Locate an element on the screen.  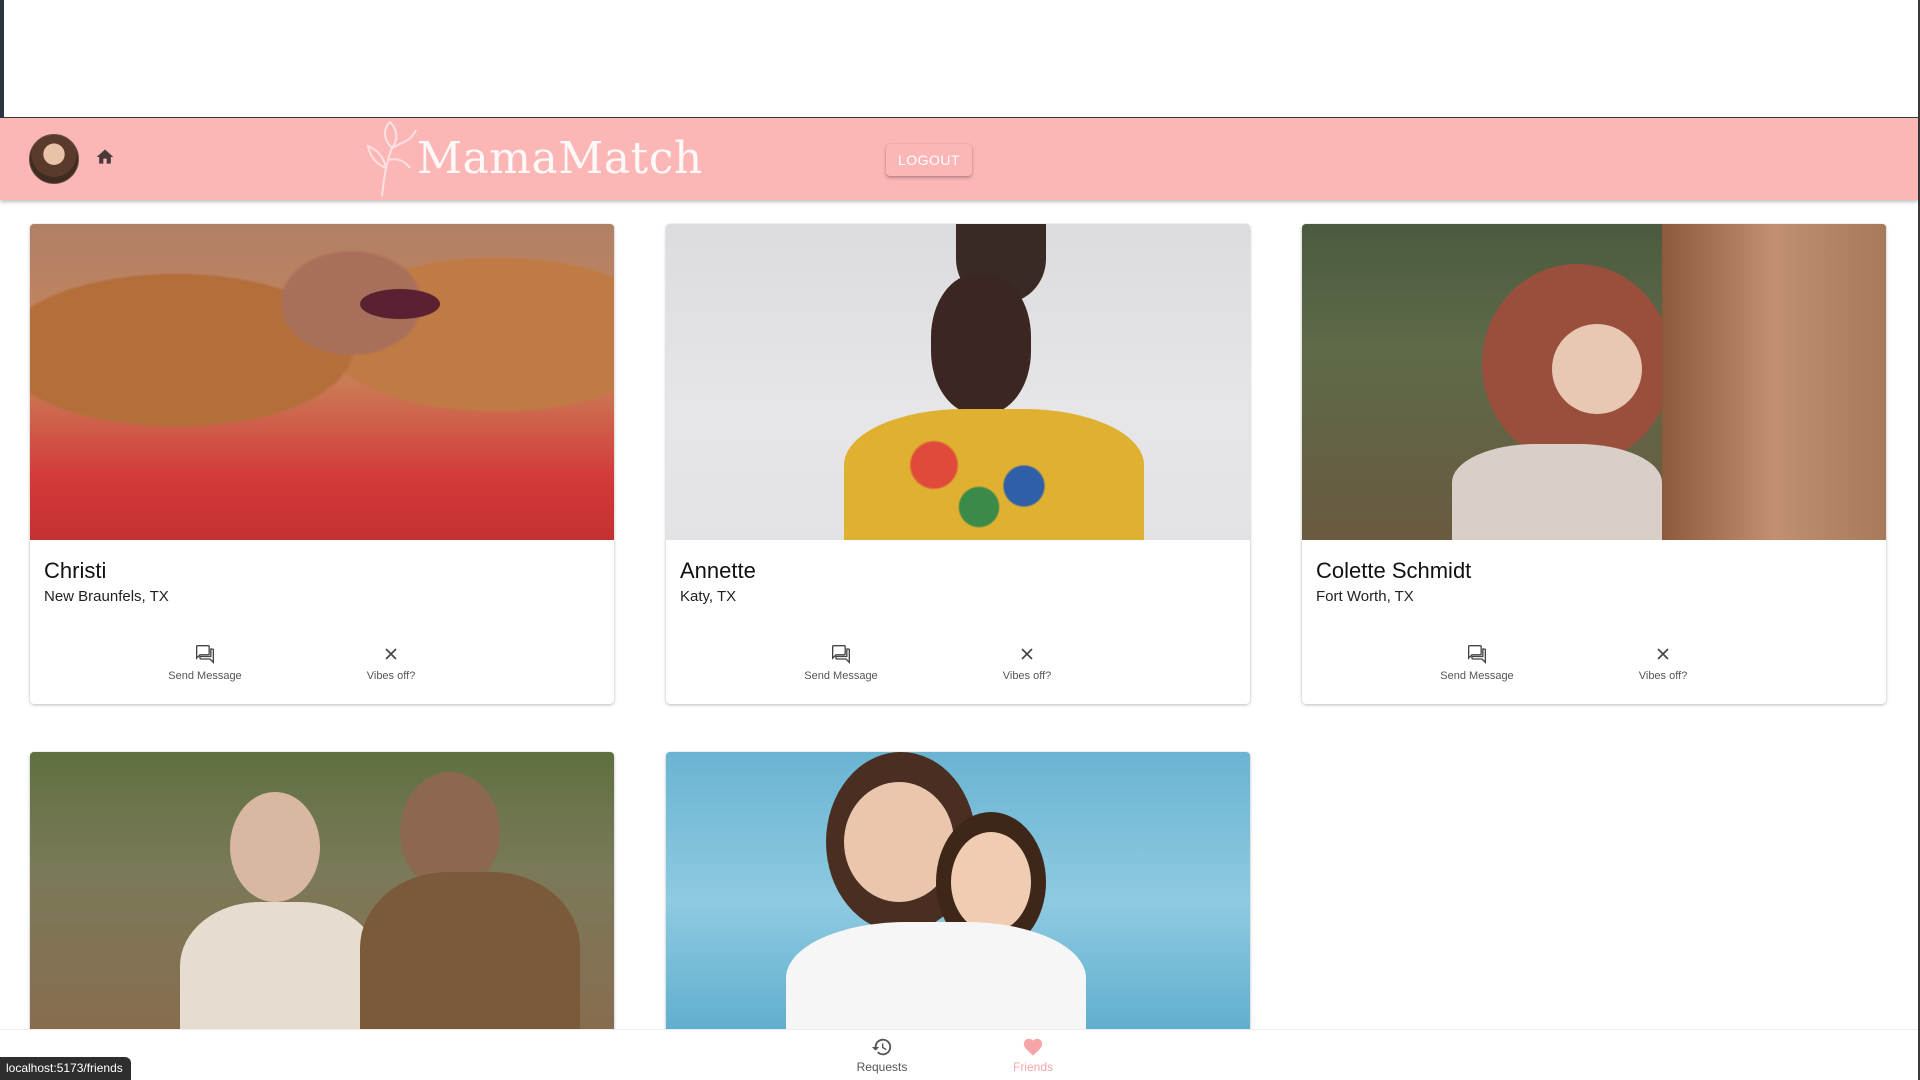
friend-name: Annette is located at coordinates (718, 570).